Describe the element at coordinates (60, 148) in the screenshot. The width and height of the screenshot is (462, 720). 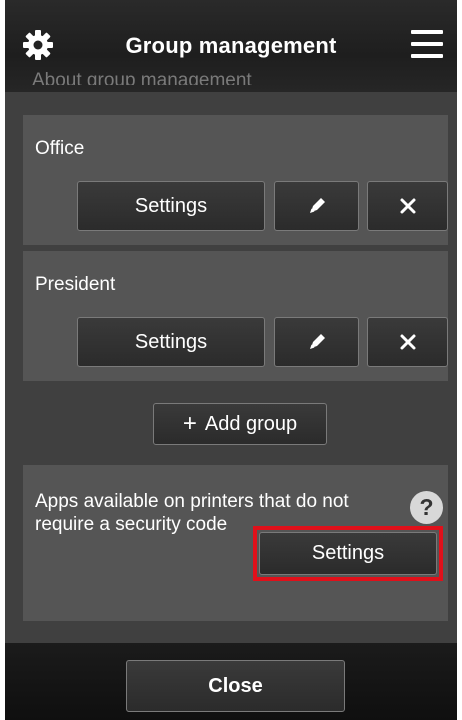
I see `group-name: Office` at that location.